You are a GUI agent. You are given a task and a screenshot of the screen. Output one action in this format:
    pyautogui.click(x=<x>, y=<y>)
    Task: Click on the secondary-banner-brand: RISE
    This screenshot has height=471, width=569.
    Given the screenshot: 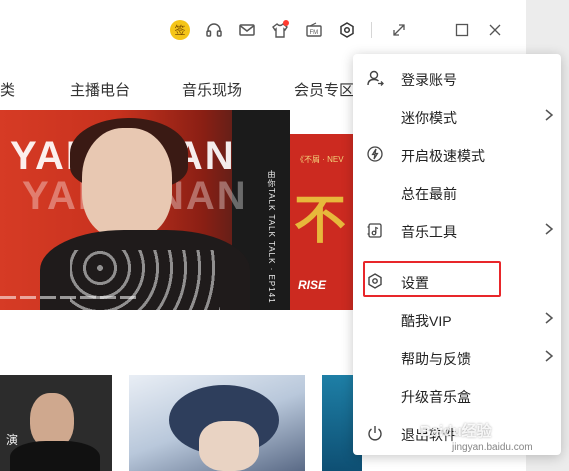 What is the action you would take?
    pyautogui.click(x=312, y=285)
    